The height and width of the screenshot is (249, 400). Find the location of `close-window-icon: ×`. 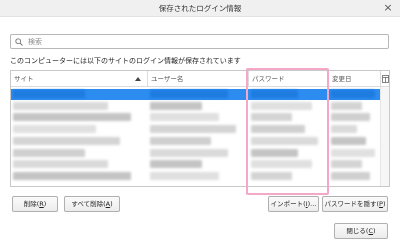

close-window-icon: × is located at coordinates (388, 8).